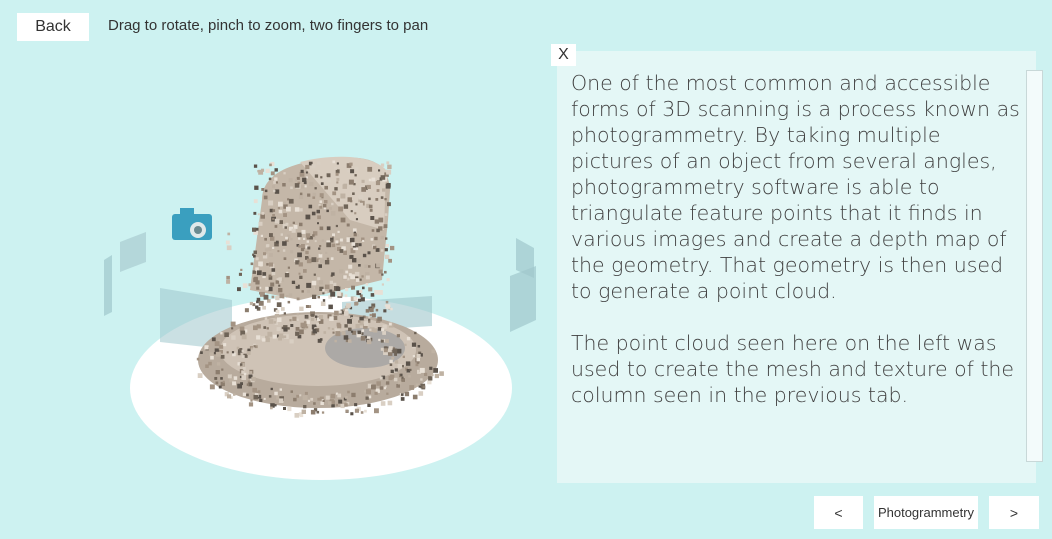 Image resolution: width=1052 pixels, height=539 pixels. I want to click on prev-tab-button: <, so click(838, 512).